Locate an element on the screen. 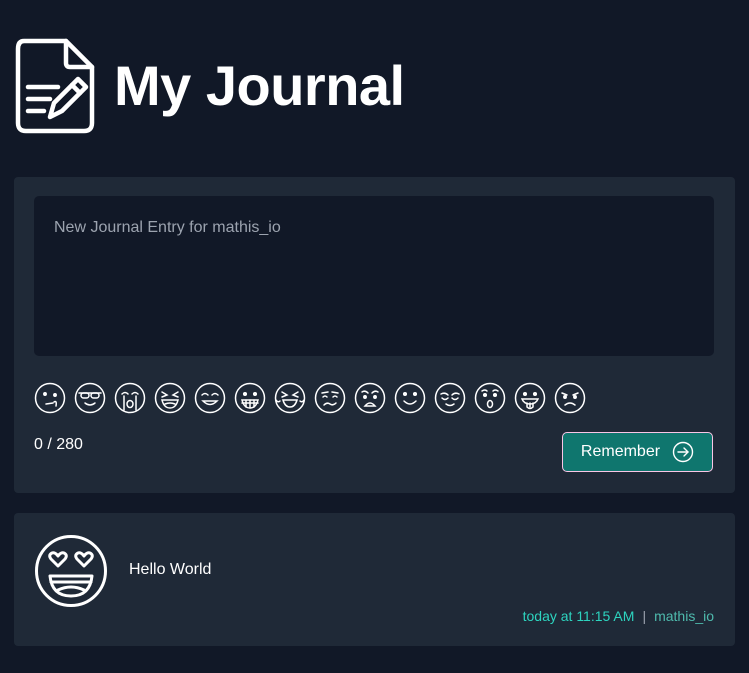  crying-emoji-icon is located at coordinates (130, 398).